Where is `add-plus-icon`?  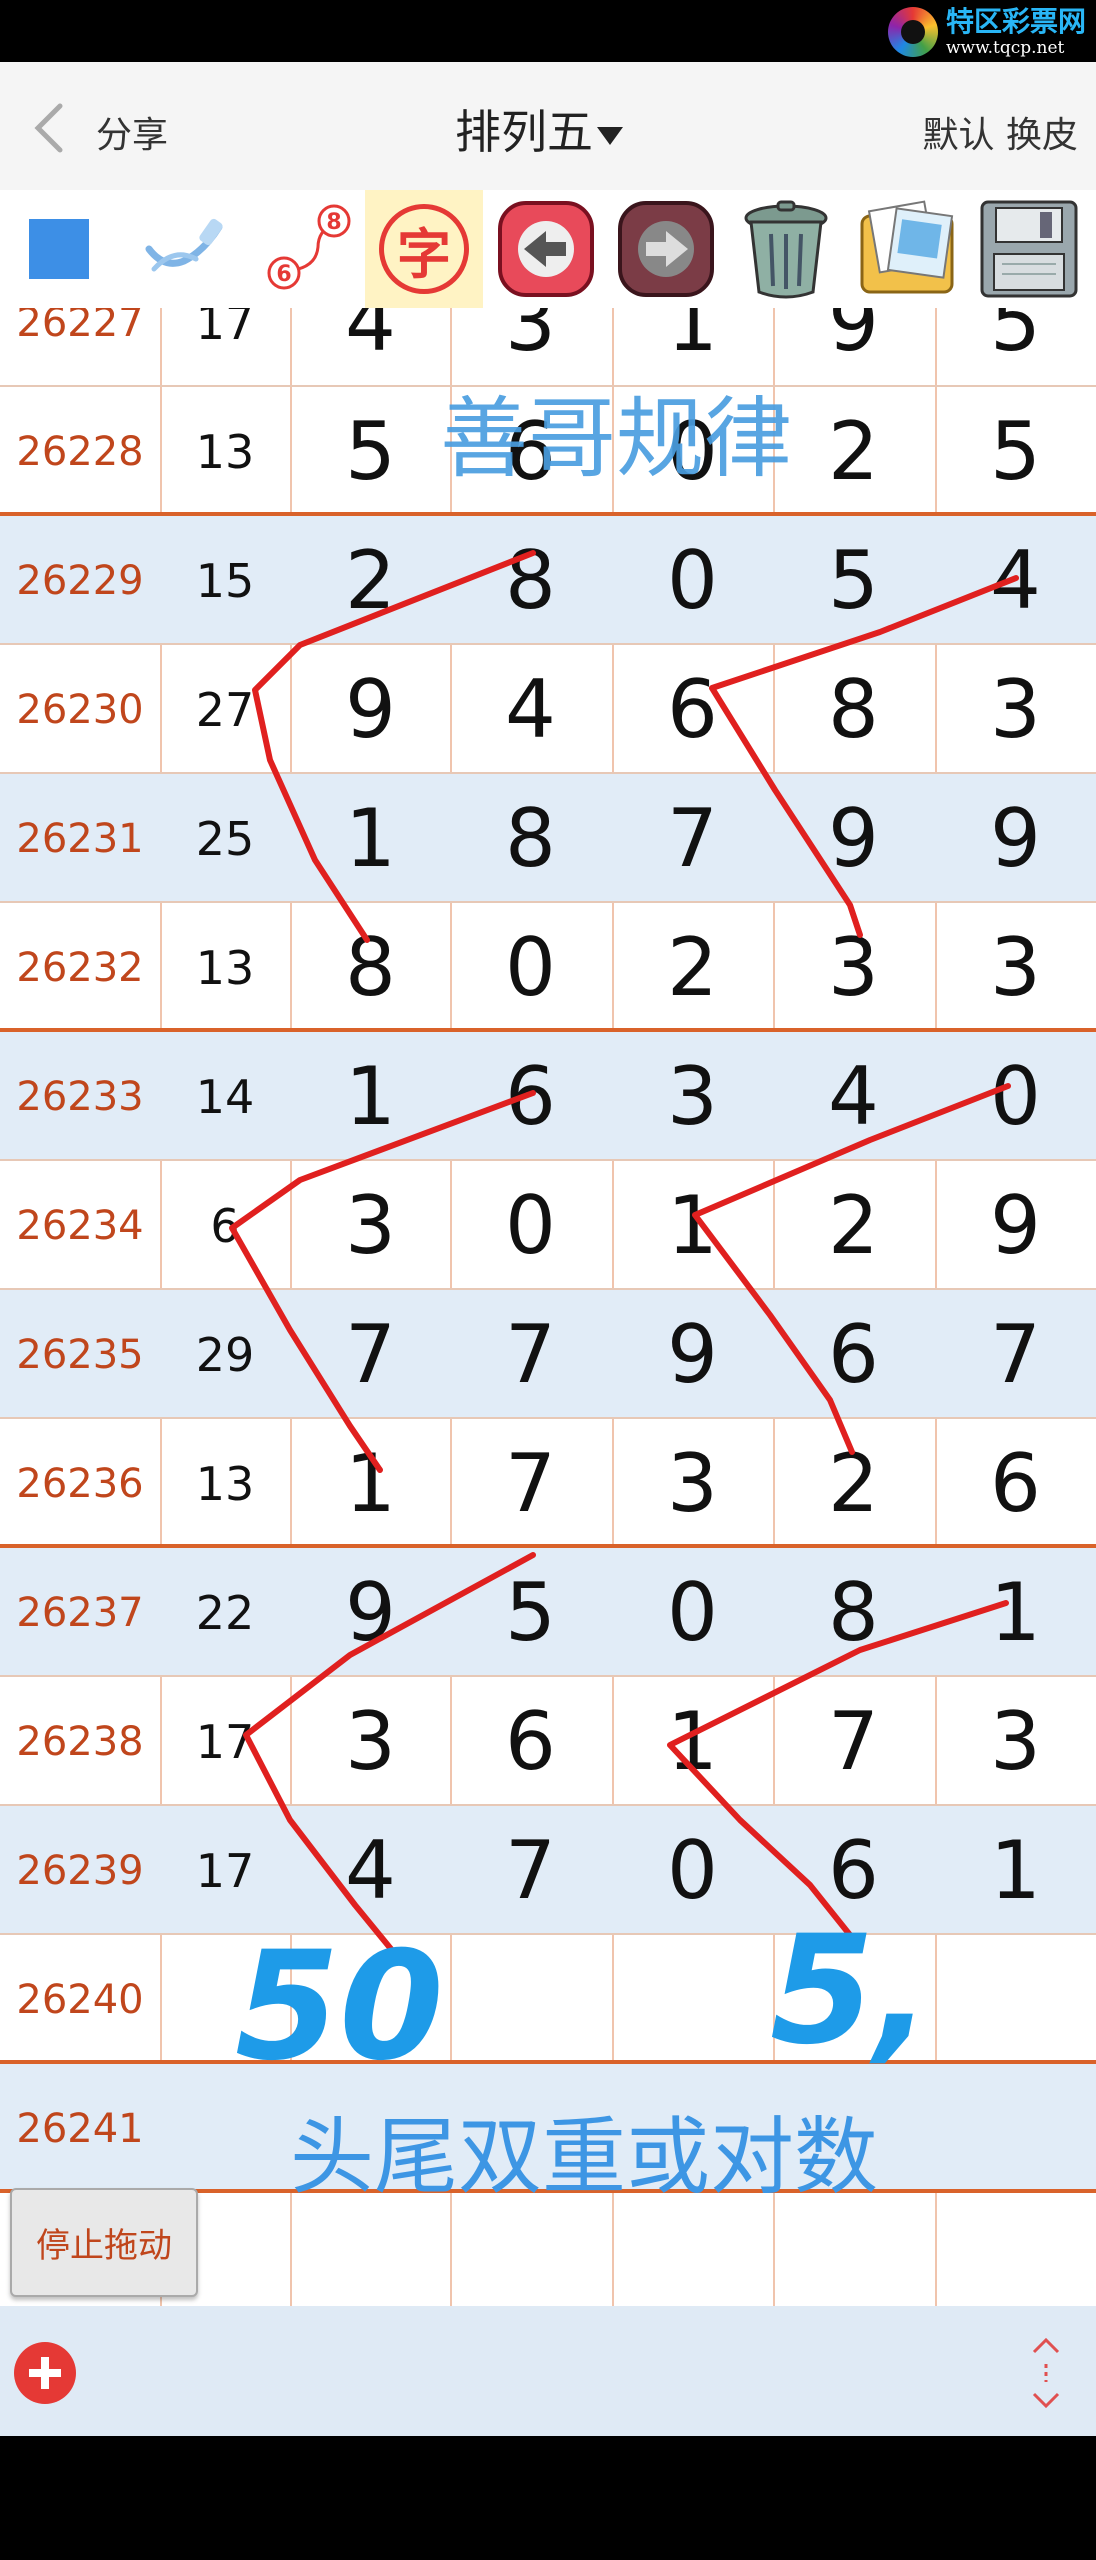
add-plus-icon is located at coordinates (45, 2373).